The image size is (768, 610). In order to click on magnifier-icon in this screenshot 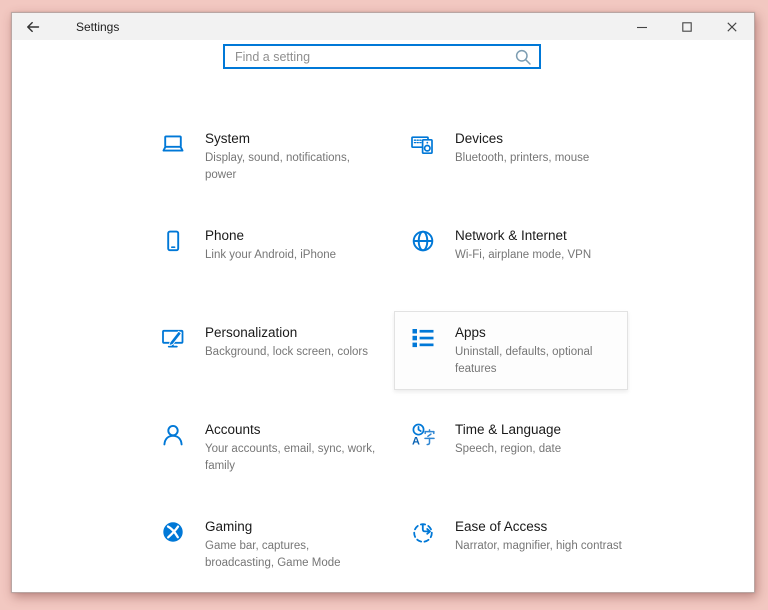, I will do `click(523, 57)`.